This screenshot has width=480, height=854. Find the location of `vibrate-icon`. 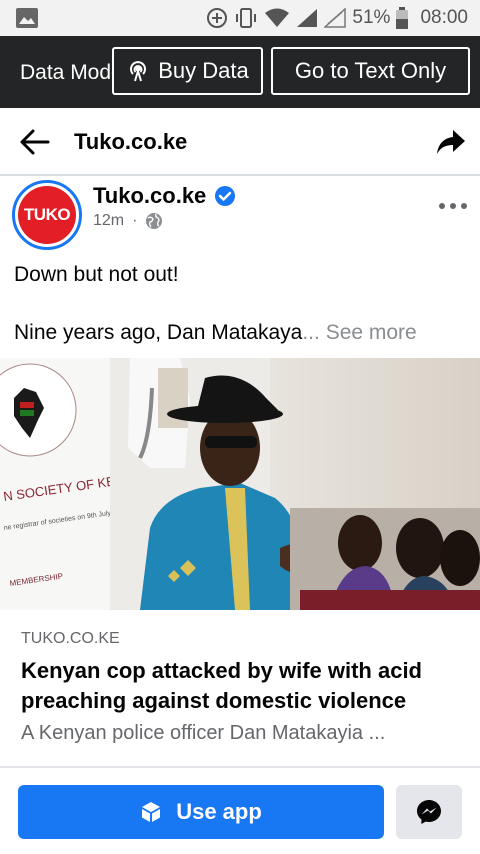

vibrate-icon is located at coordinates (246, 18).